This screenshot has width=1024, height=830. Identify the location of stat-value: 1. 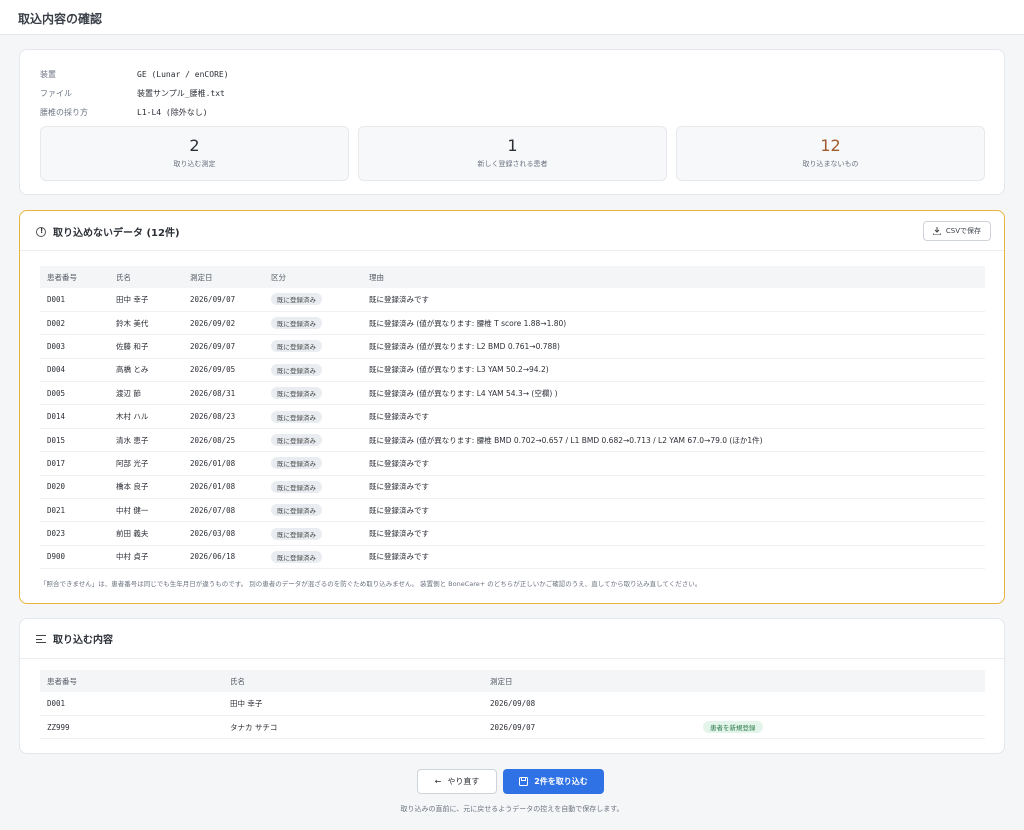
(512, 145).